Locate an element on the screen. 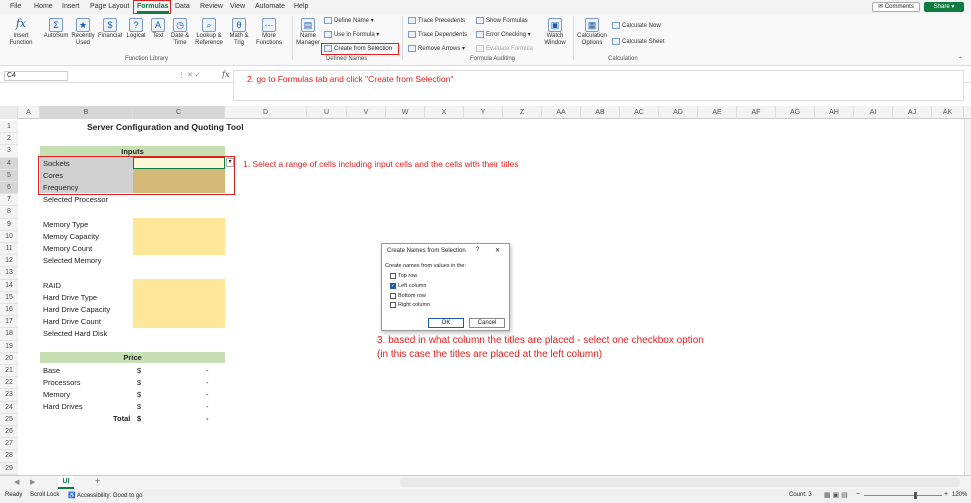 The height and width of the screenshot is (503, 971). checkbox-top-row is located at coordinates (393, 276).